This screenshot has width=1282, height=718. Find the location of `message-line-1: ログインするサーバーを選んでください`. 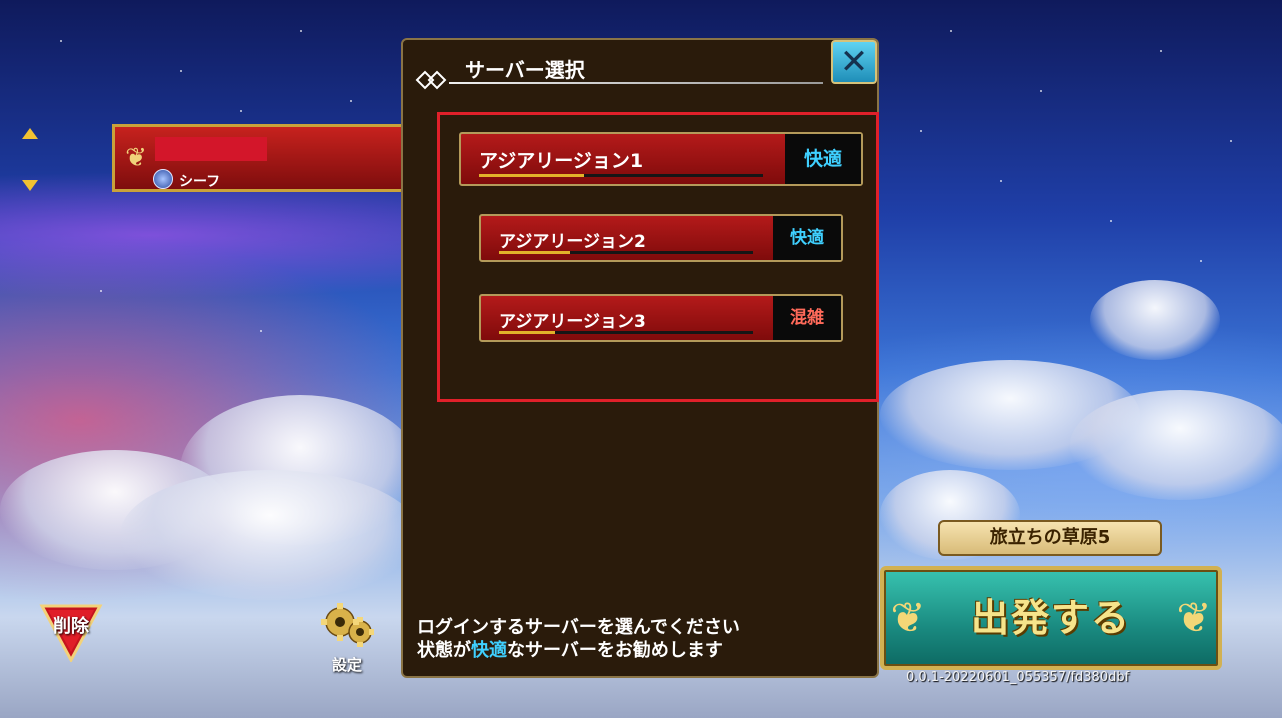

message-line-1: ログインするサーバーを選んでください is located at coordinates (578, 627).